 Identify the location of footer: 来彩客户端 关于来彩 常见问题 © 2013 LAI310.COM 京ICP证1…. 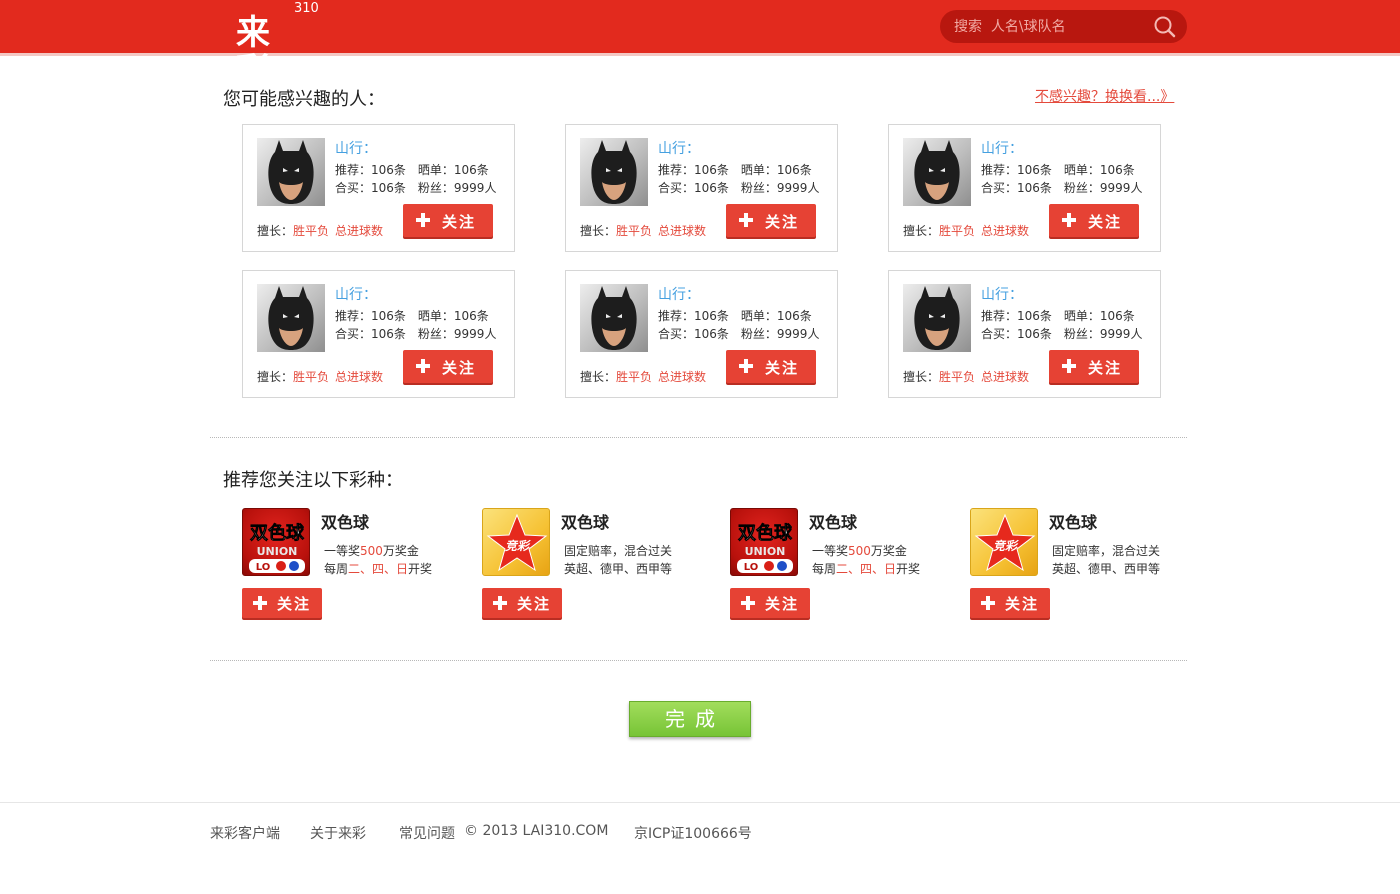
(700, 848).